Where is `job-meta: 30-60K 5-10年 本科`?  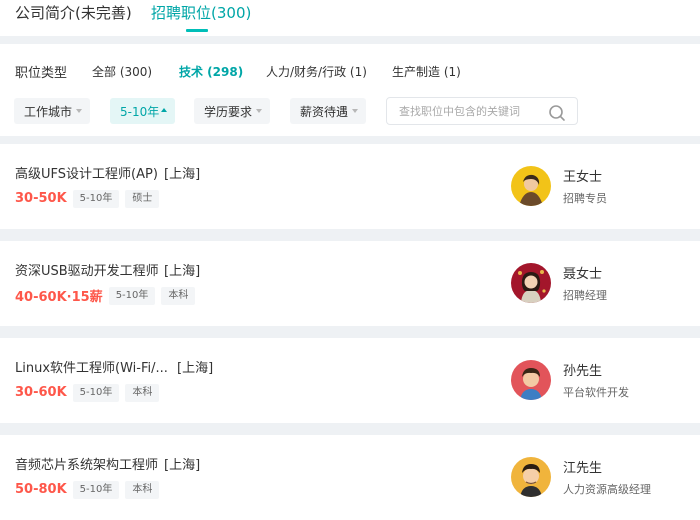
job-meta: 30-60K 5-10年 本科 is located at coordinates (90, 392).